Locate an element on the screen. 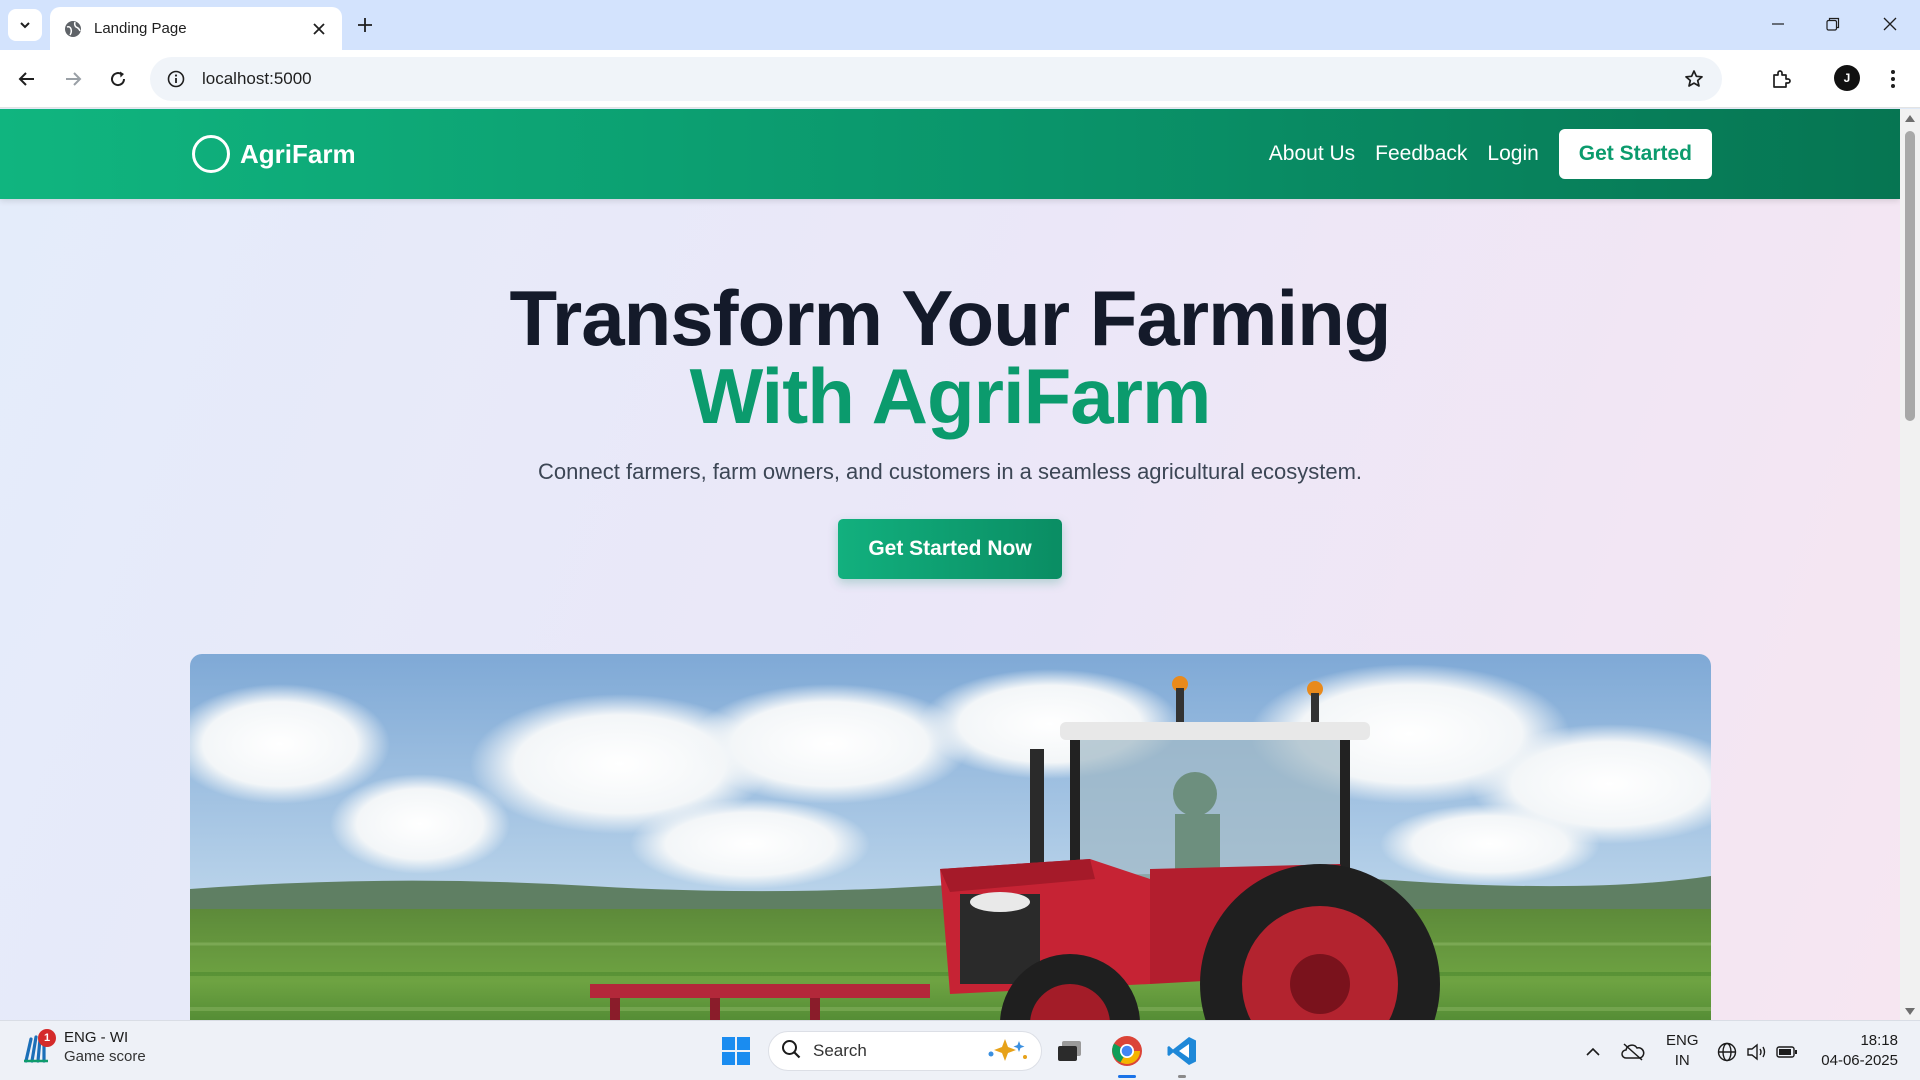  system-clock: 18:18 04-06-2025 is located at coordinates (1853, 1051).